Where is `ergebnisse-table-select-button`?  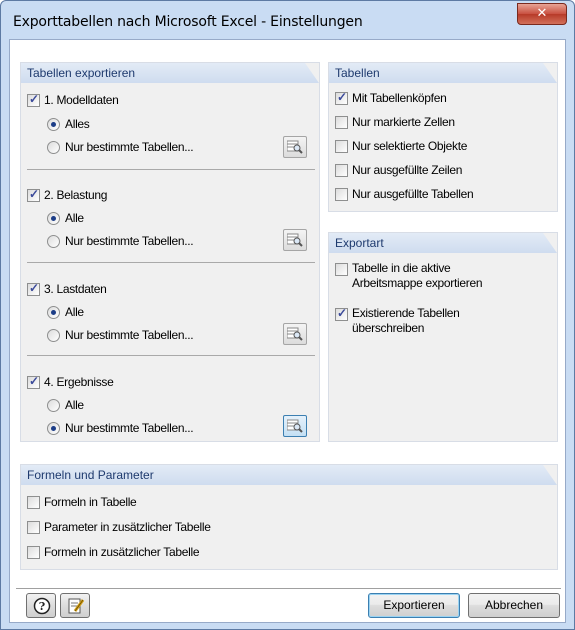
ergebnisse-table-select-button is located at coordinates (295, 426).